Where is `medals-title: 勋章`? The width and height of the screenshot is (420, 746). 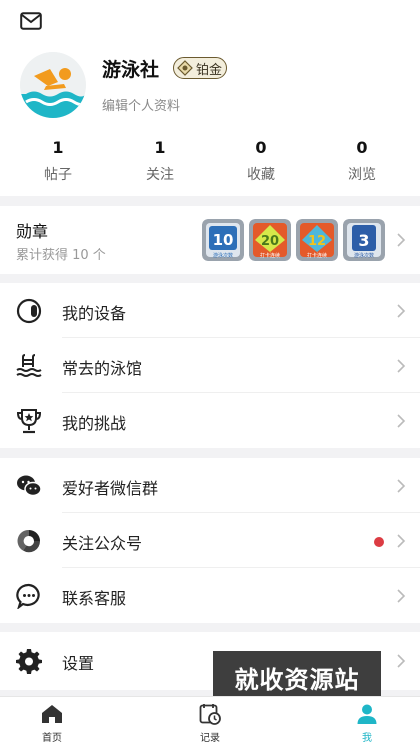
medals-title: 勋章 is located at coordinates (32, 231).